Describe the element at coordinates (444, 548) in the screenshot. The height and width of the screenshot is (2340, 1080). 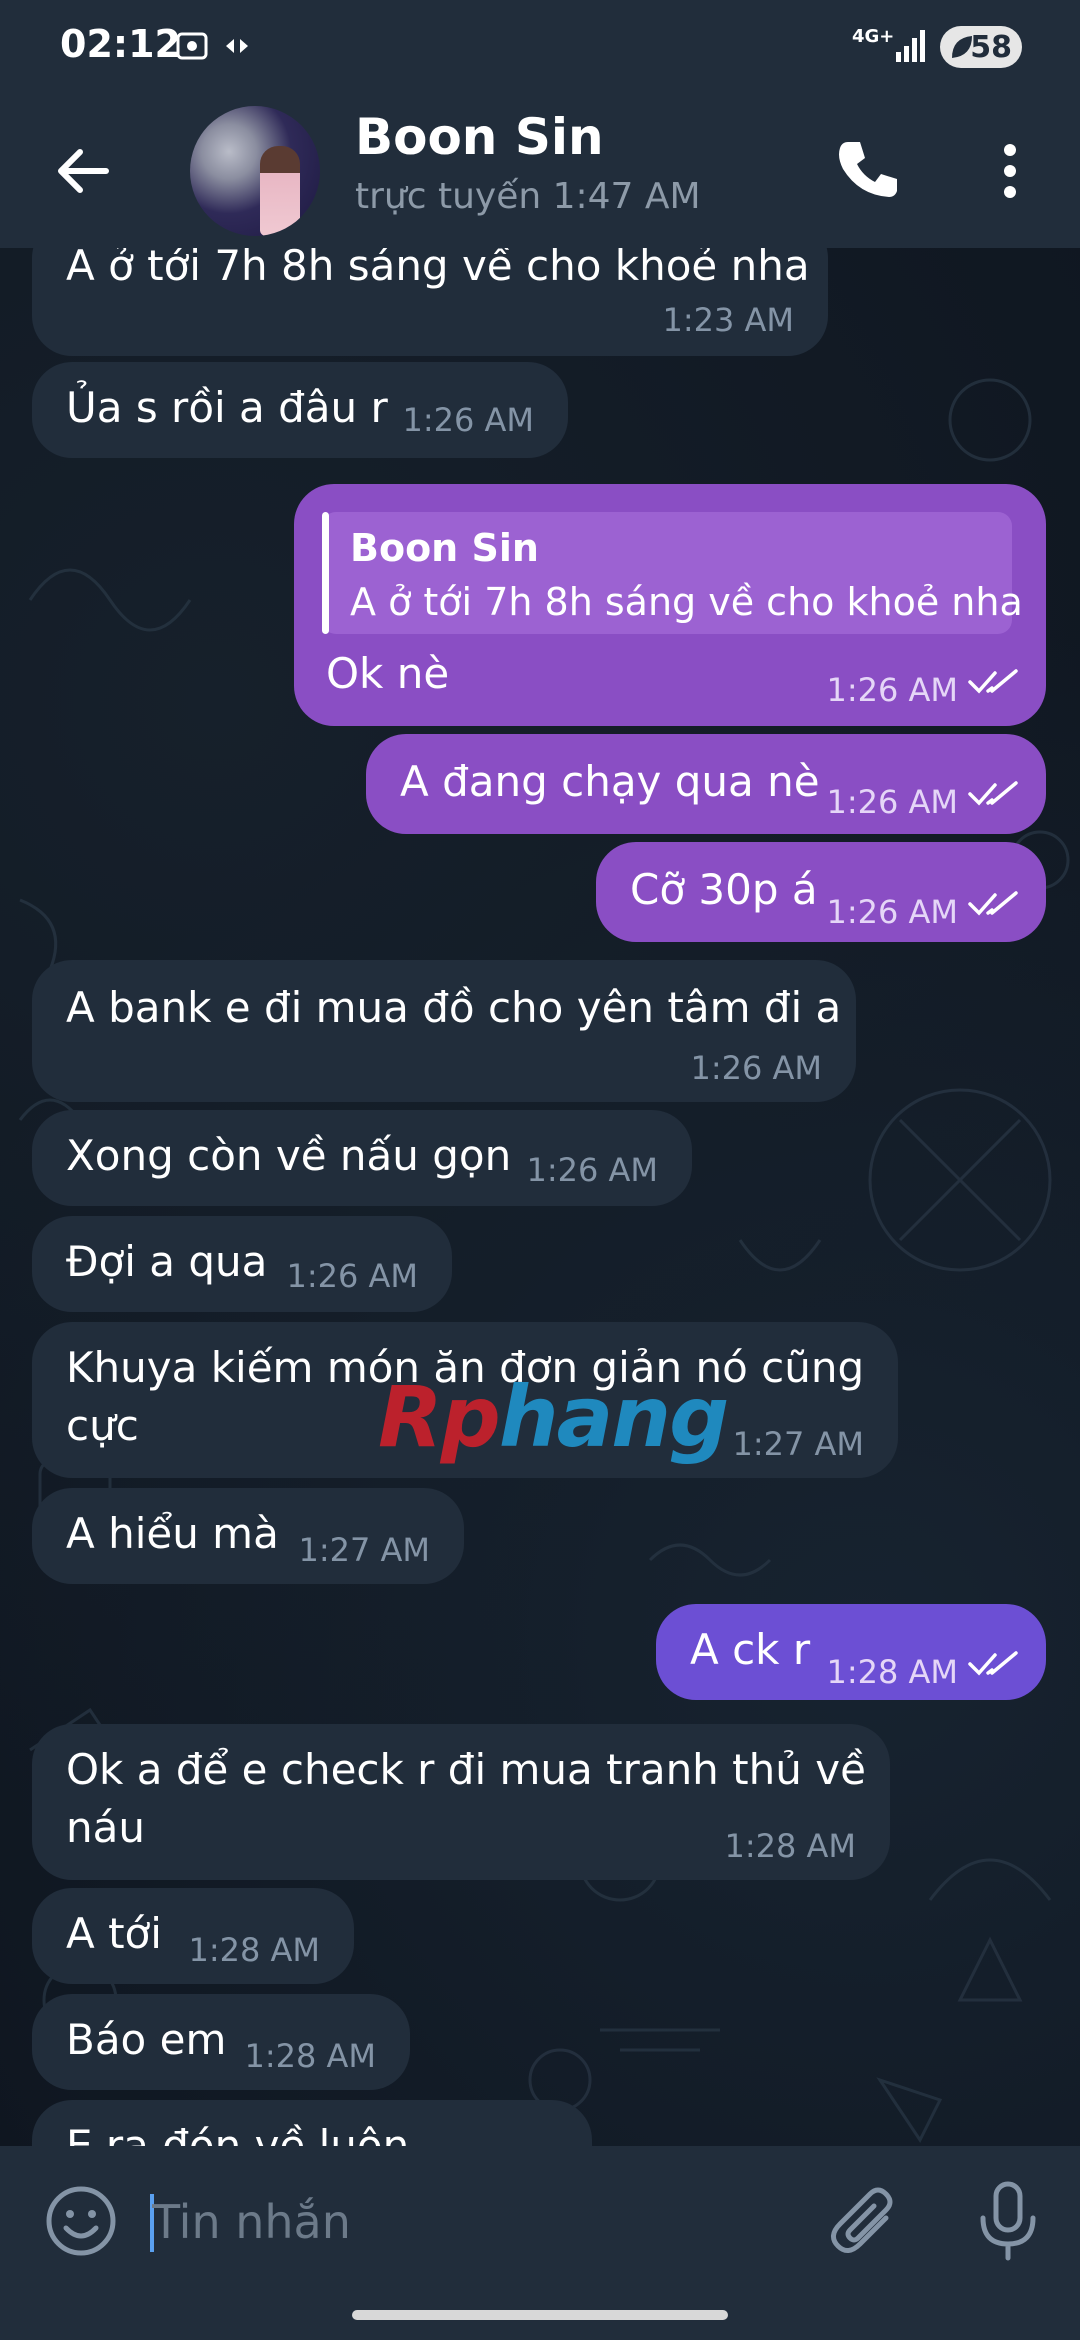
I see `reply-sender: Boon Sin` at that location.